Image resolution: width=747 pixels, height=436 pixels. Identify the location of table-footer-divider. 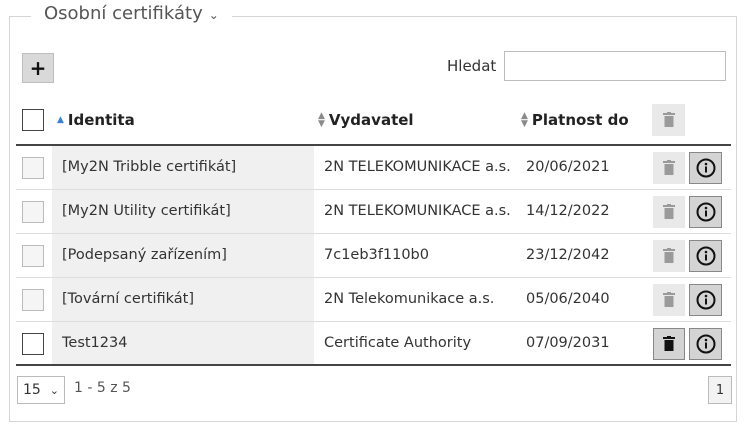
(373, 365).